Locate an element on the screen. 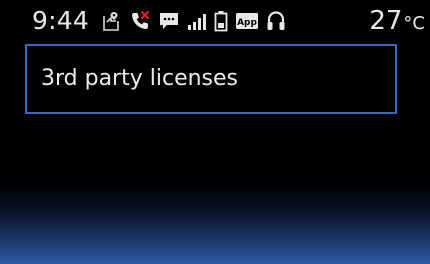 Image resolution: width=430 pixels, height=264 pixels. temperature-unit: °C is located at coordinates (414, 23).